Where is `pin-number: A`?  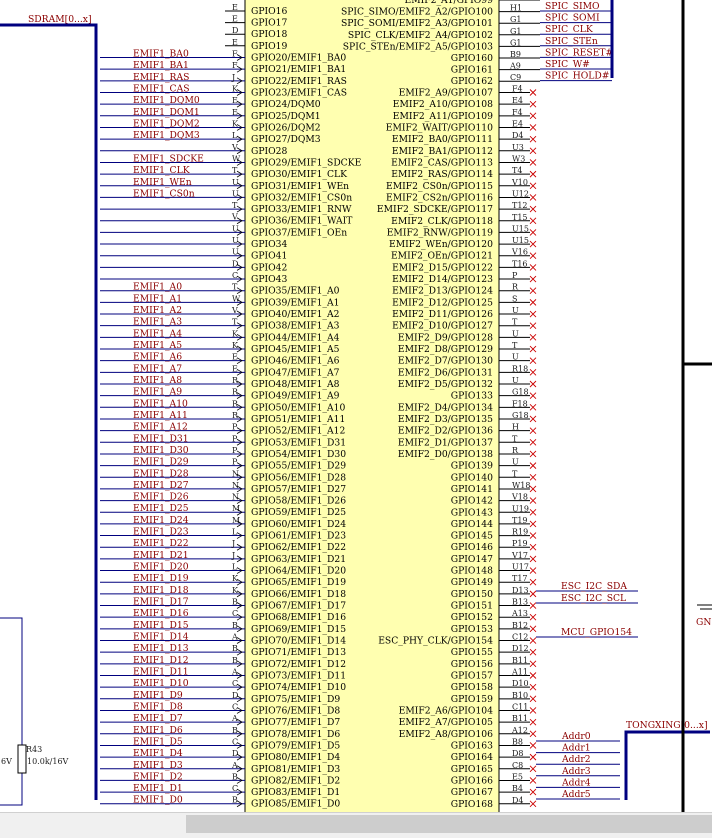
pin-number: A is located at coordinates (234, 718).